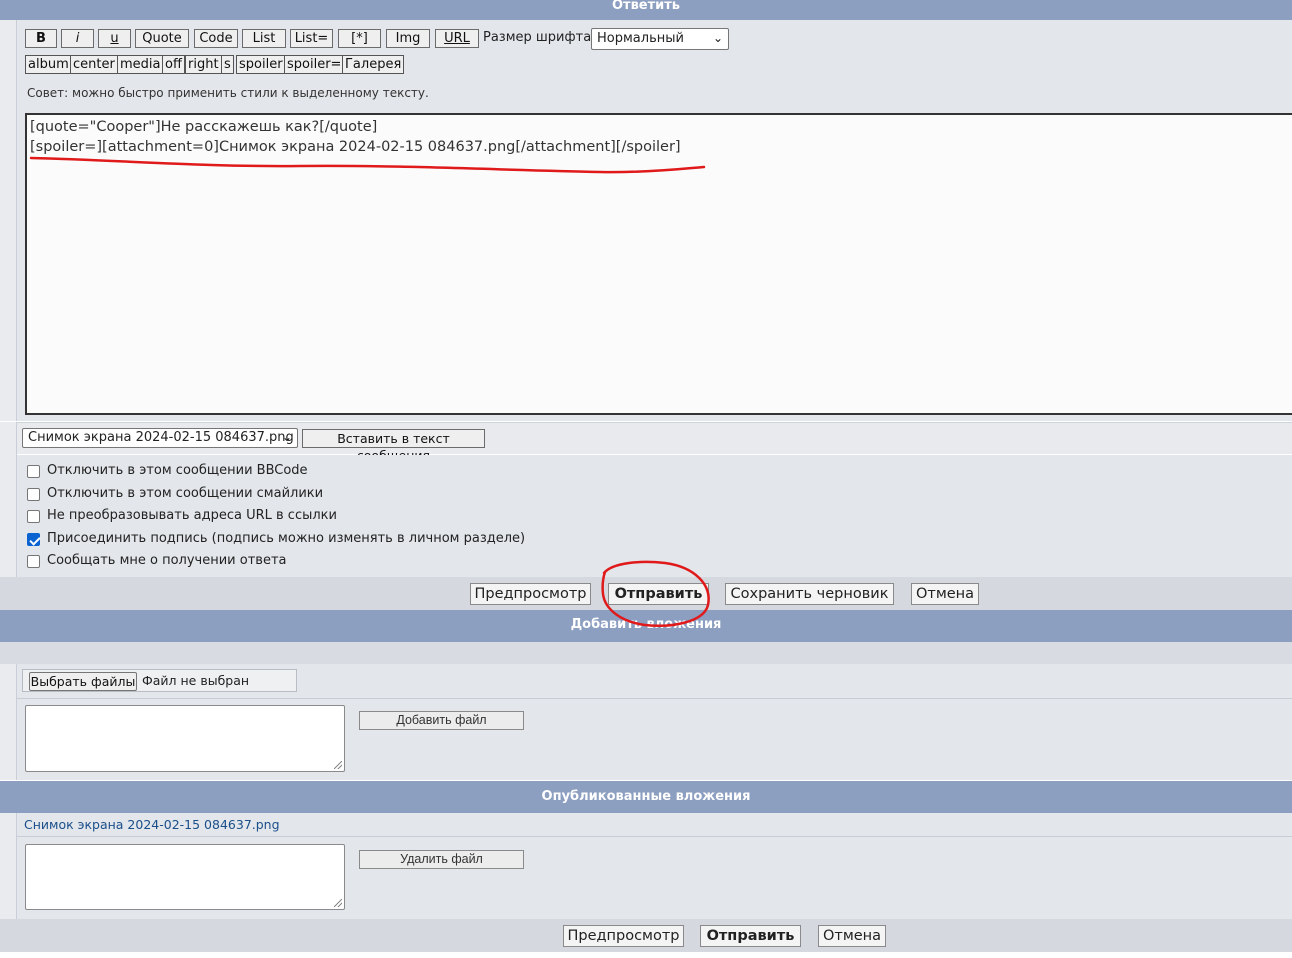 The width and height of the screenshot is (1292, 958). I want to click on url-button: URL, so click(457, 38).